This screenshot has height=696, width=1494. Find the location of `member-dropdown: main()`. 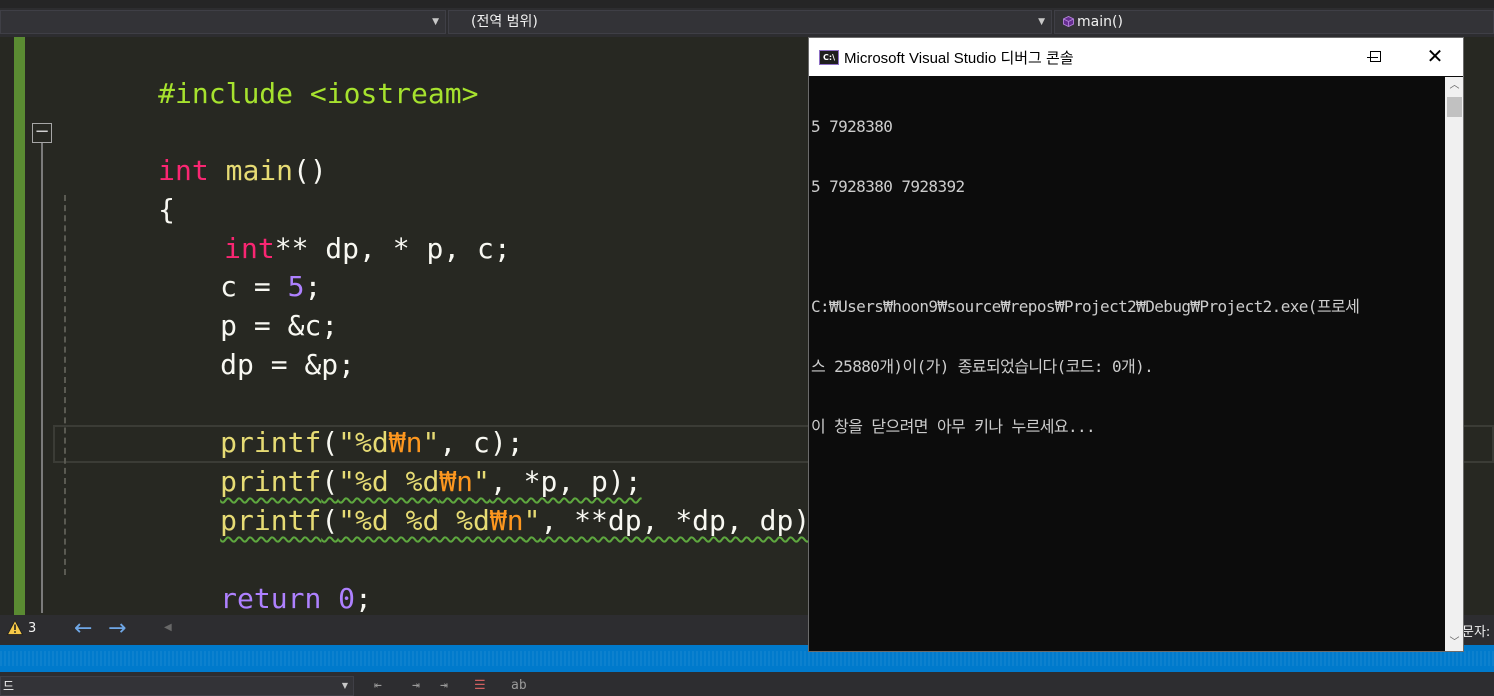

member-dropdown: main() is located at coordinates (1274, 22).